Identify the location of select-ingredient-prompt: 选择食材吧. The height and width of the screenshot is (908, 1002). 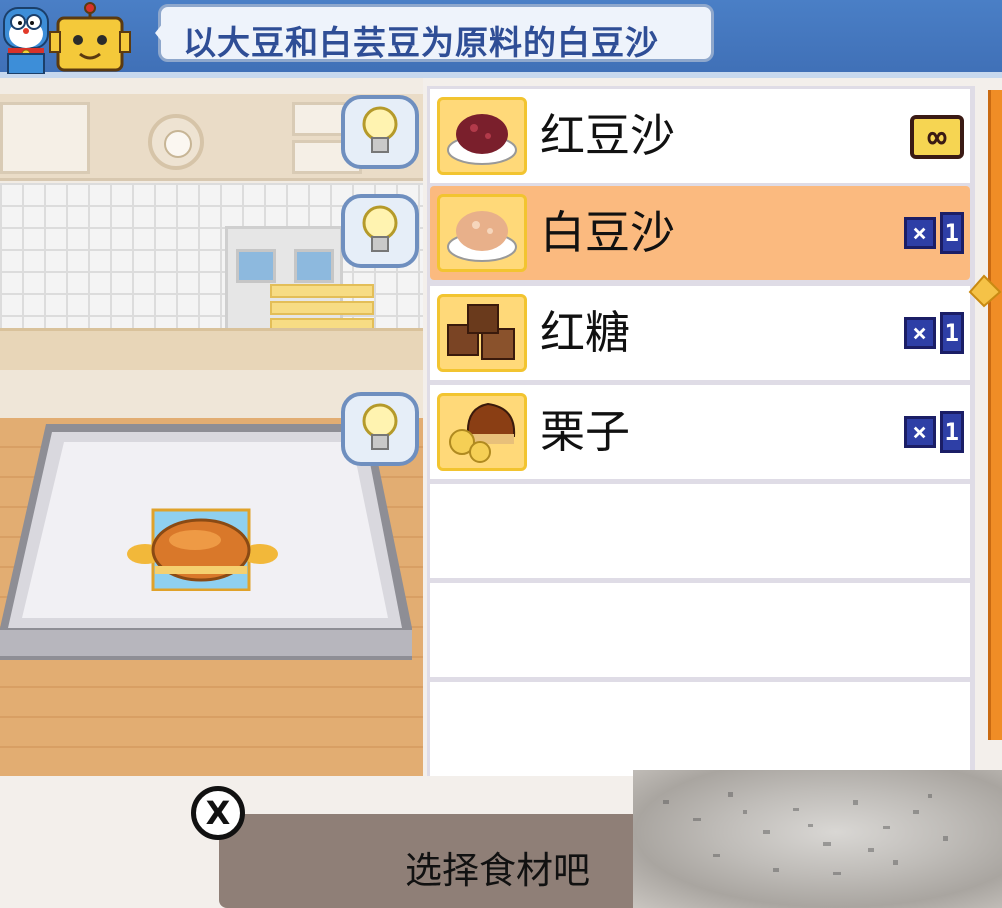
(497, 870).